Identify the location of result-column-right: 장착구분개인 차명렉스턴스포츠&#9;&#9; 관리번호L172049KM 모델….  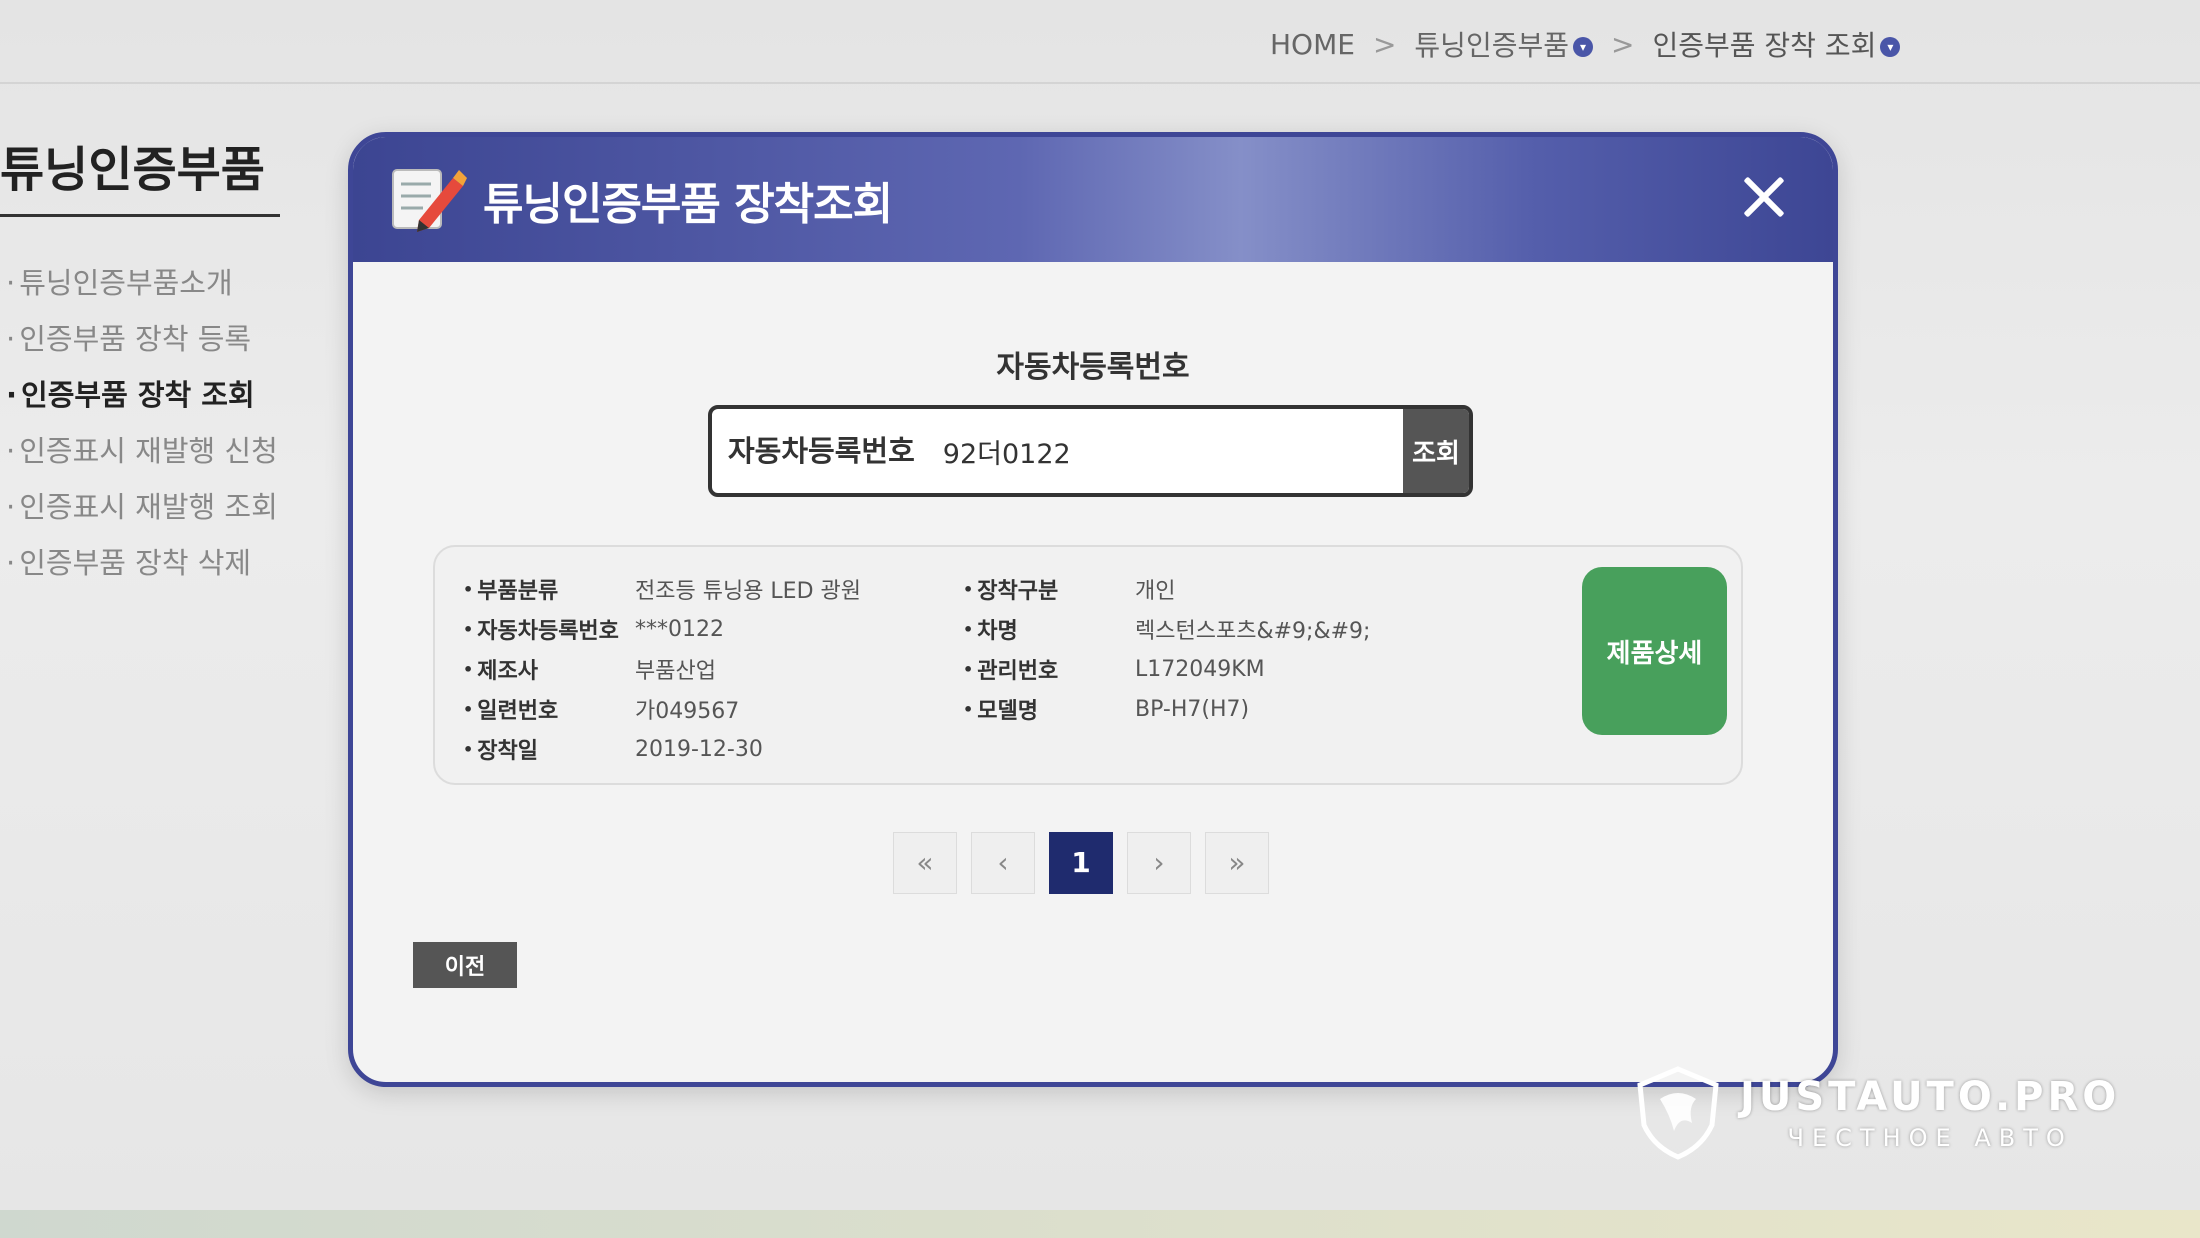
(1166, 649).